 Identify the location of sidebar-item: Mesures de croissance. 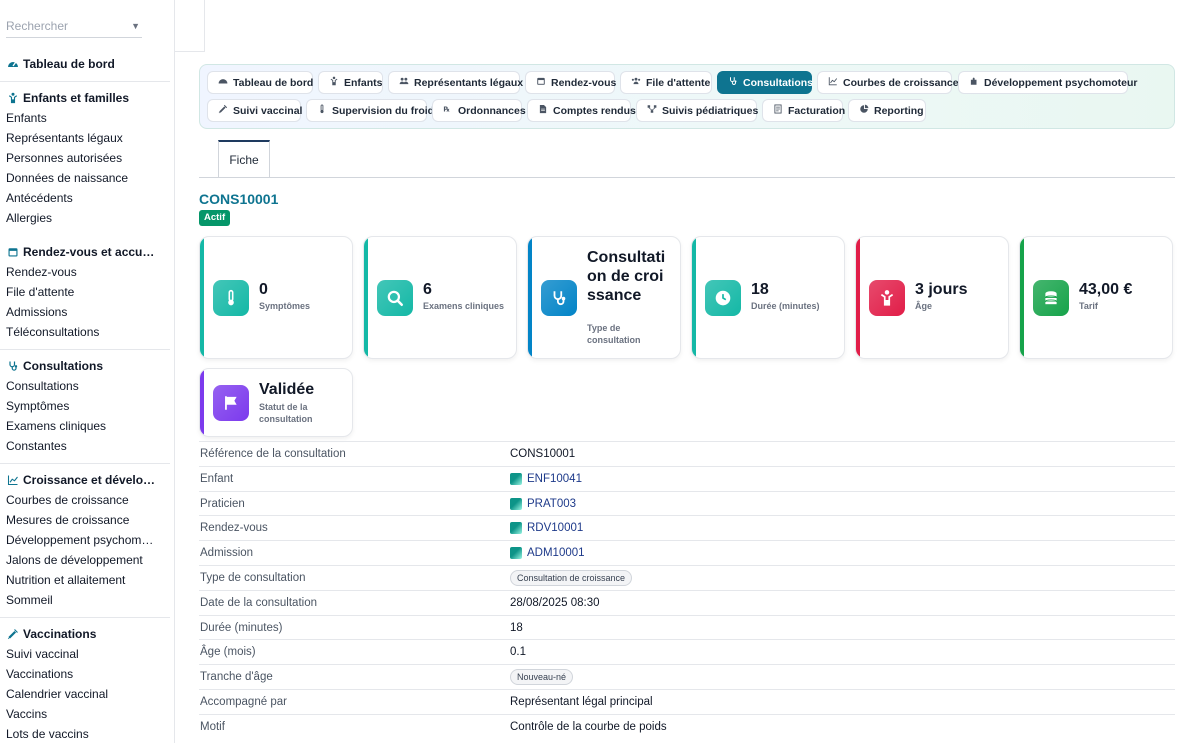
(87, 520).